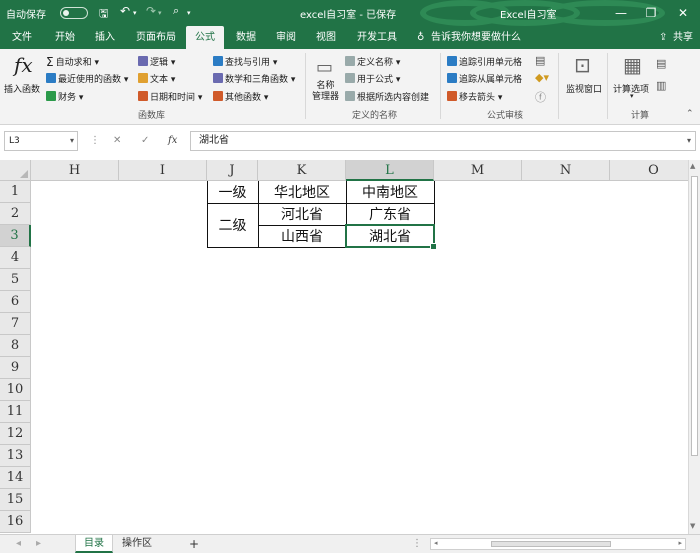  Describe the element at coordinates (15, 302) in the screenshot. I see `row-header: 6` at that location.